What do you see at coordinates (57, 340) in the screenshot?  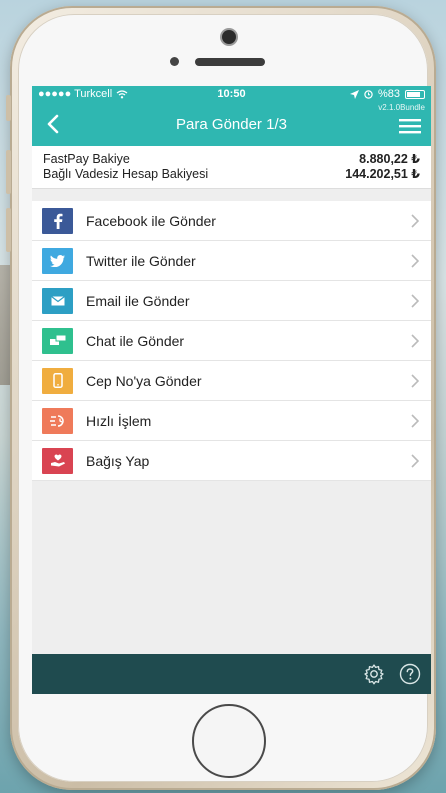 I see `chat-icon` at bounding box center [57, 340].